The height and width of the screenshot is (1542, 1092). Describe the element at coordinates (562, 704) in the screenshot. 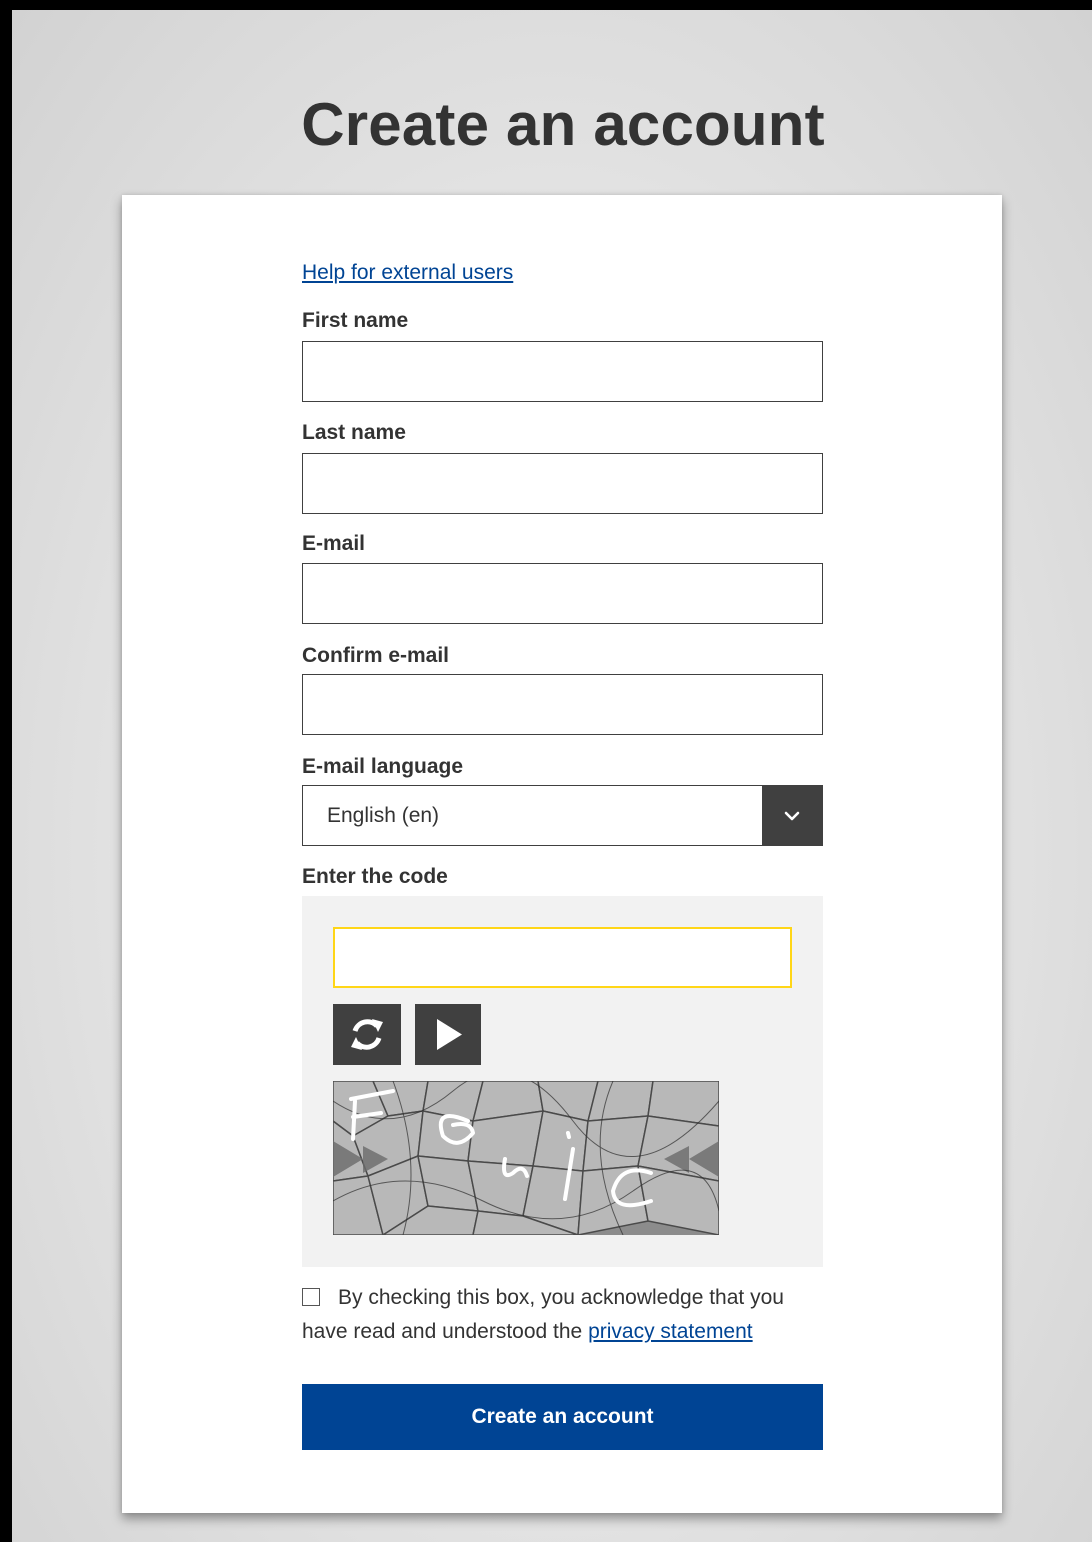

I see `confirm-email-input` at that location.